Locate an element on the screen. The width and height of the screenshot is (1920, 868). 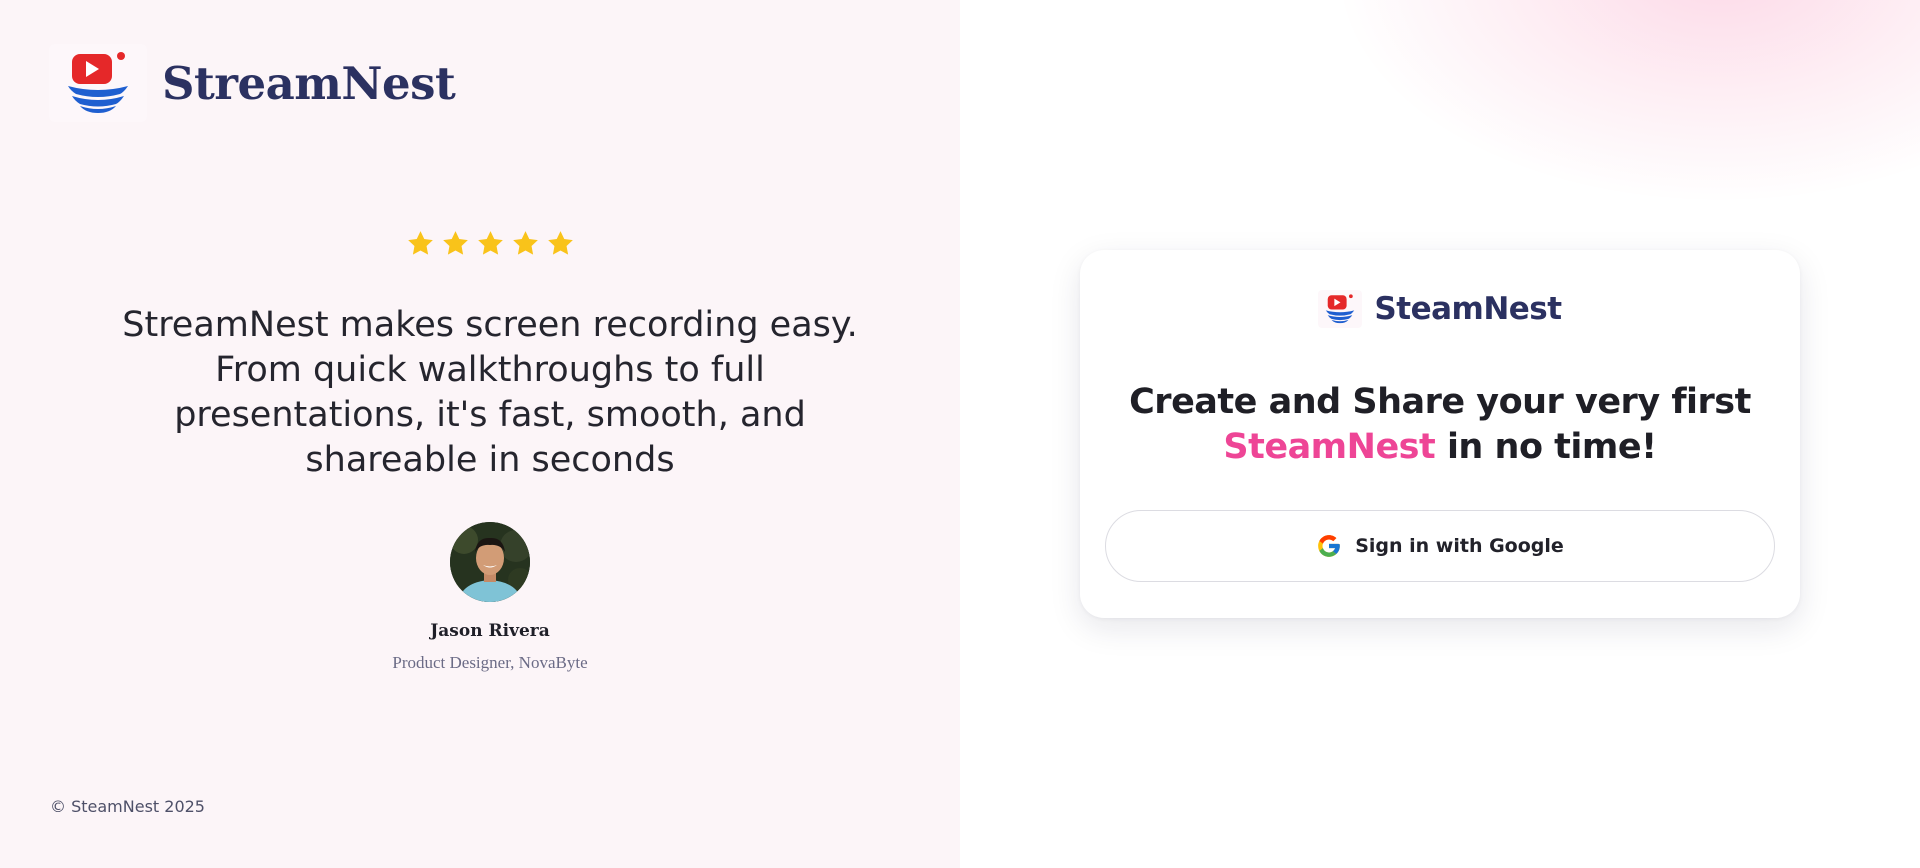
heading-suffix: in no time! is located at coordinates (1551, 447).